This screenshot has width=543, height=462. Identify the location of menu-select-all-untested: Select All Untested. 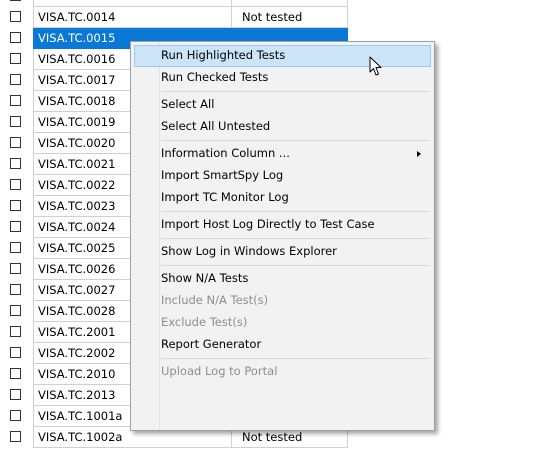
(282, 127).